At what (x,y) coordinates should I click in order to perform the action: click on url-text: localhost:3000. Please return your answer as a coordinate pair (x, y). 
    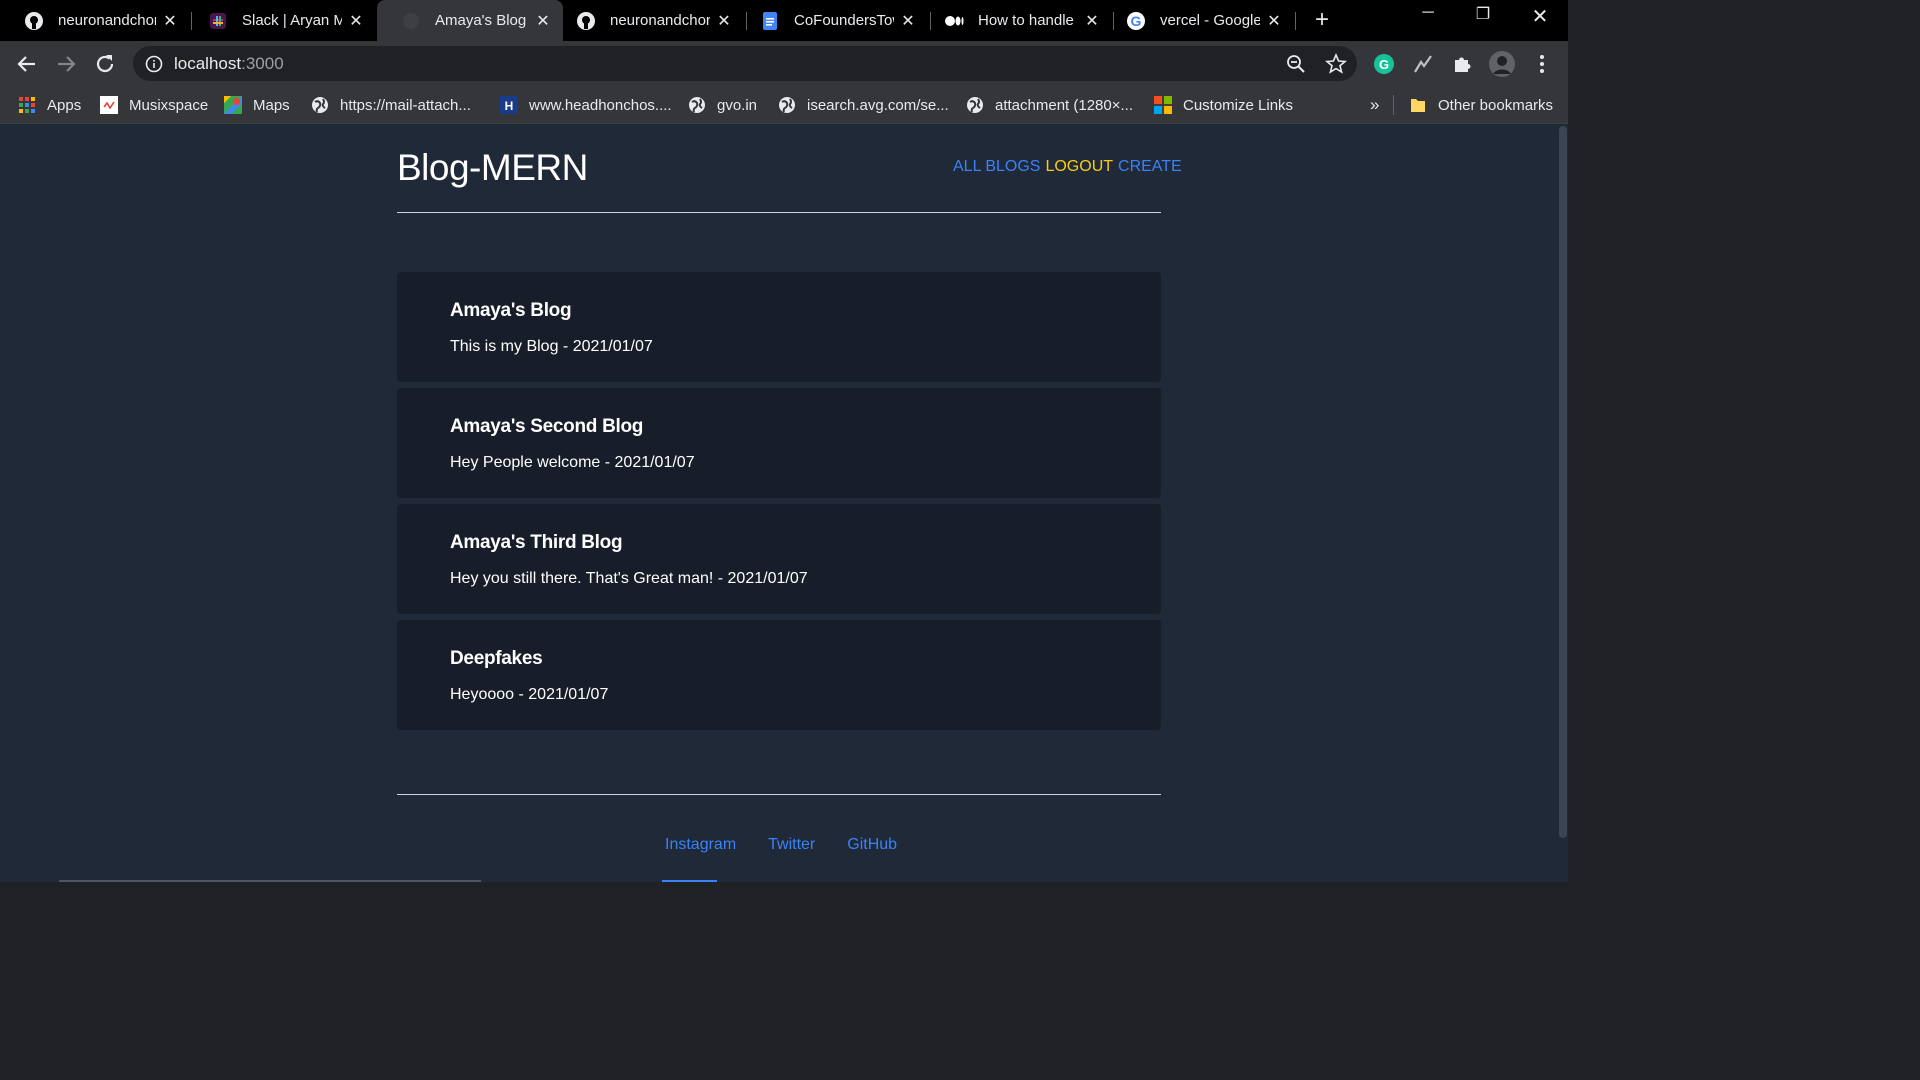
    Looking at the image, I should click on (229, 64).